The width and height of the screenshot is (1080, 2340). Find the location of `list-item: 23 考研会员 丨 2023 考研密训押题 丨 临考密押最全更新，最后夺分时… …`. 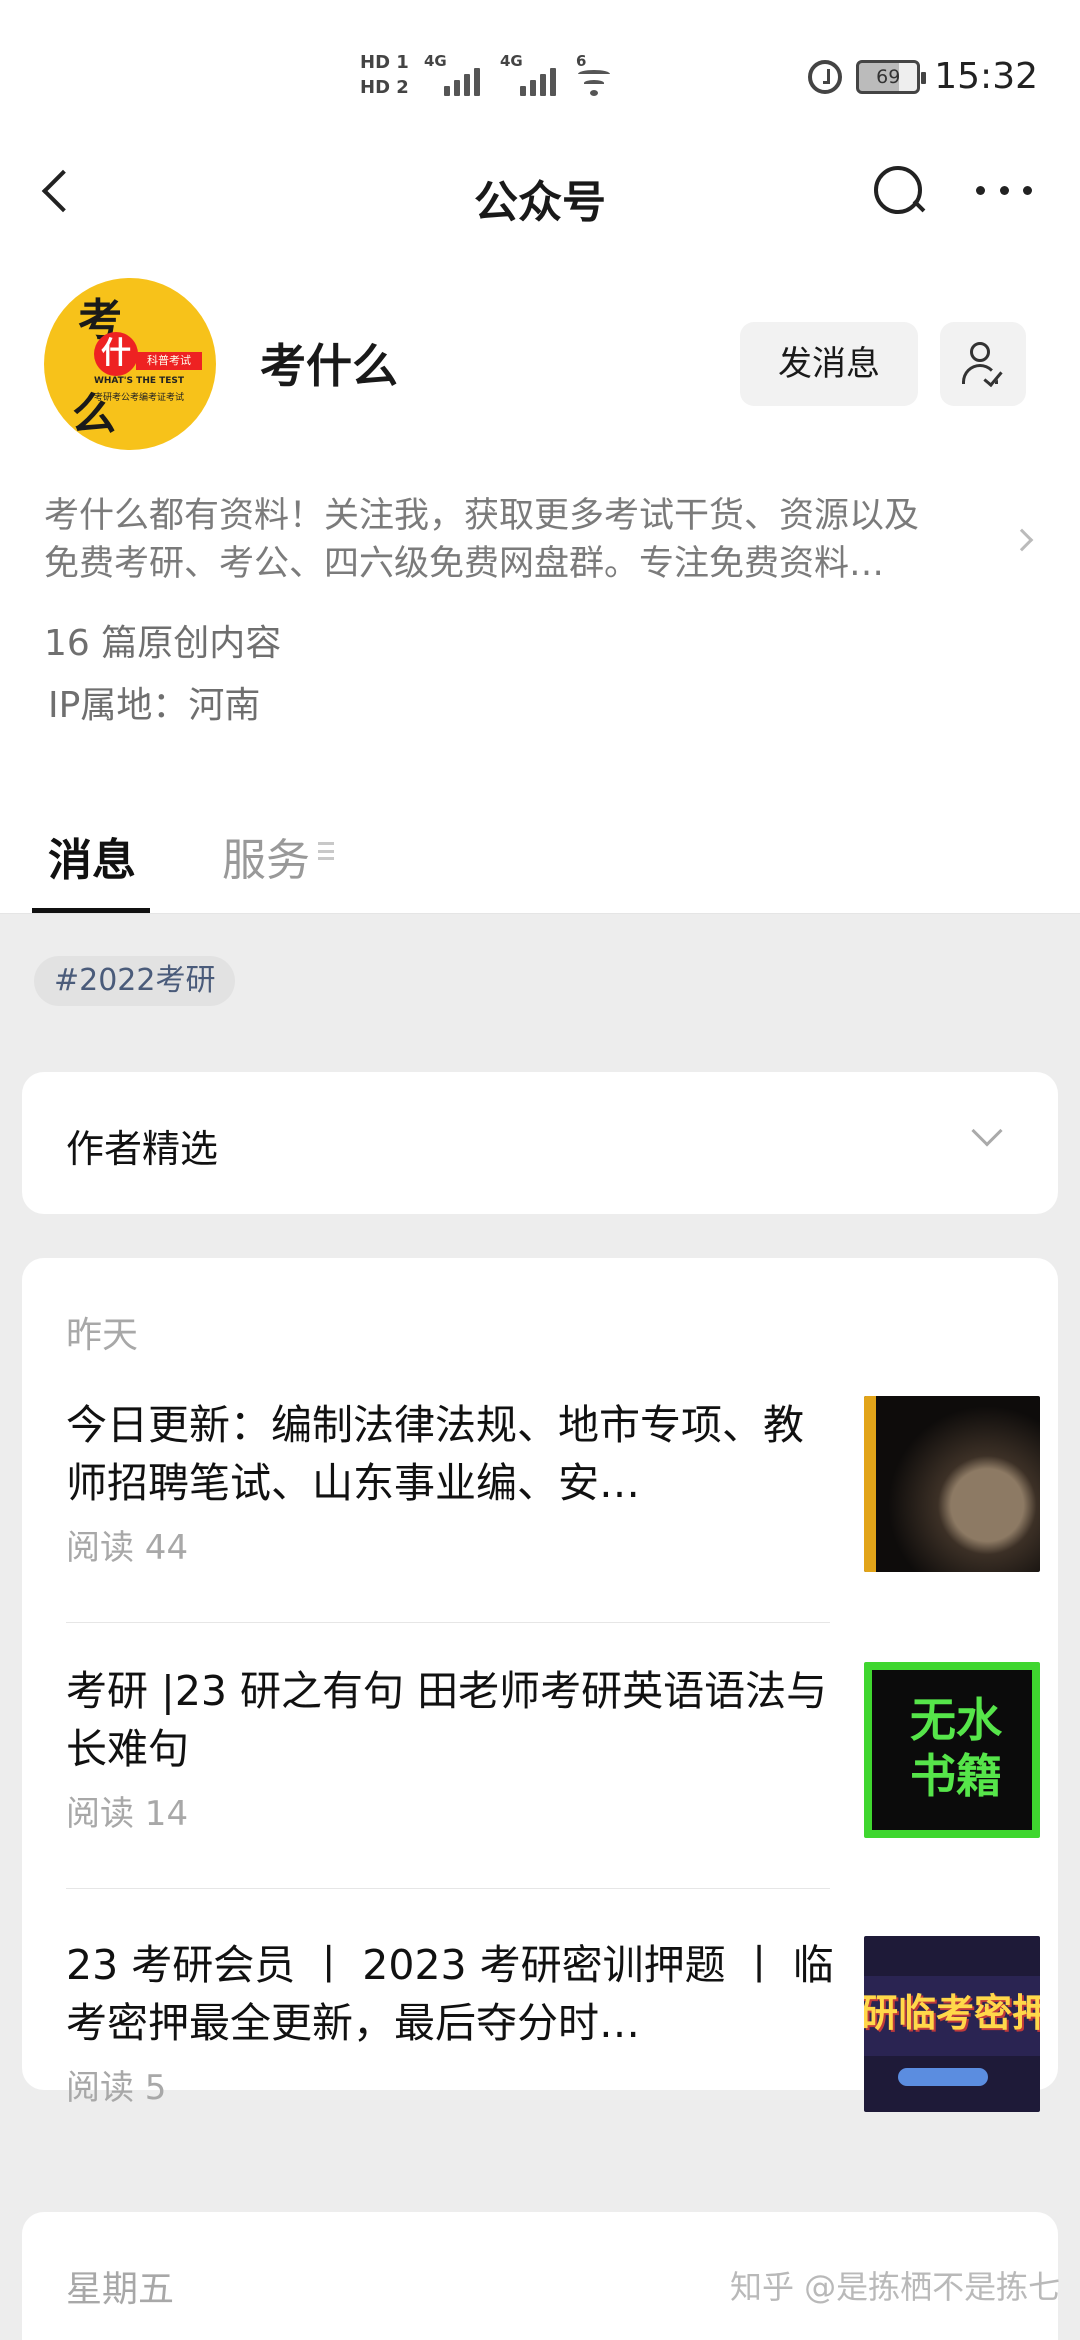

list-item: 23 考研会员 丨 2023 考研密训押题 丨 临考密押最全更新，最后夺分时… … is located at coordinates (553, 2050).